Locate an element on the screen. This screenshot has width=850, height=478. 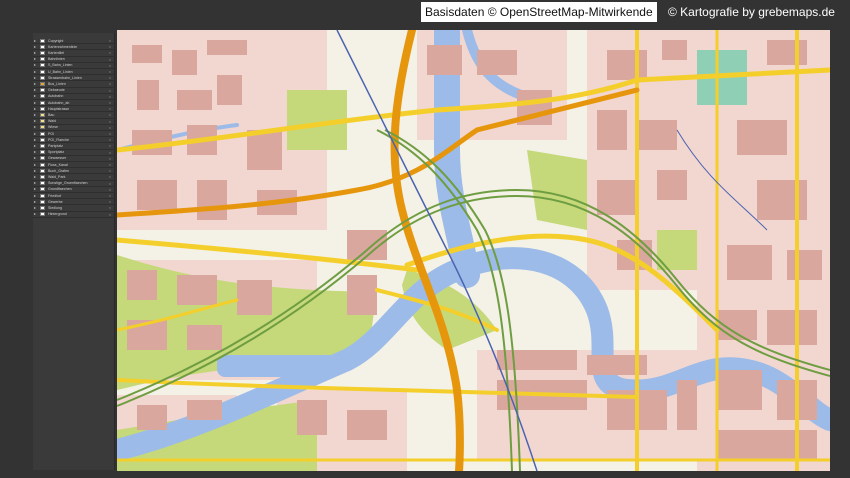
layer-name: Autobahn_ab is located at coordinates (59, 102).